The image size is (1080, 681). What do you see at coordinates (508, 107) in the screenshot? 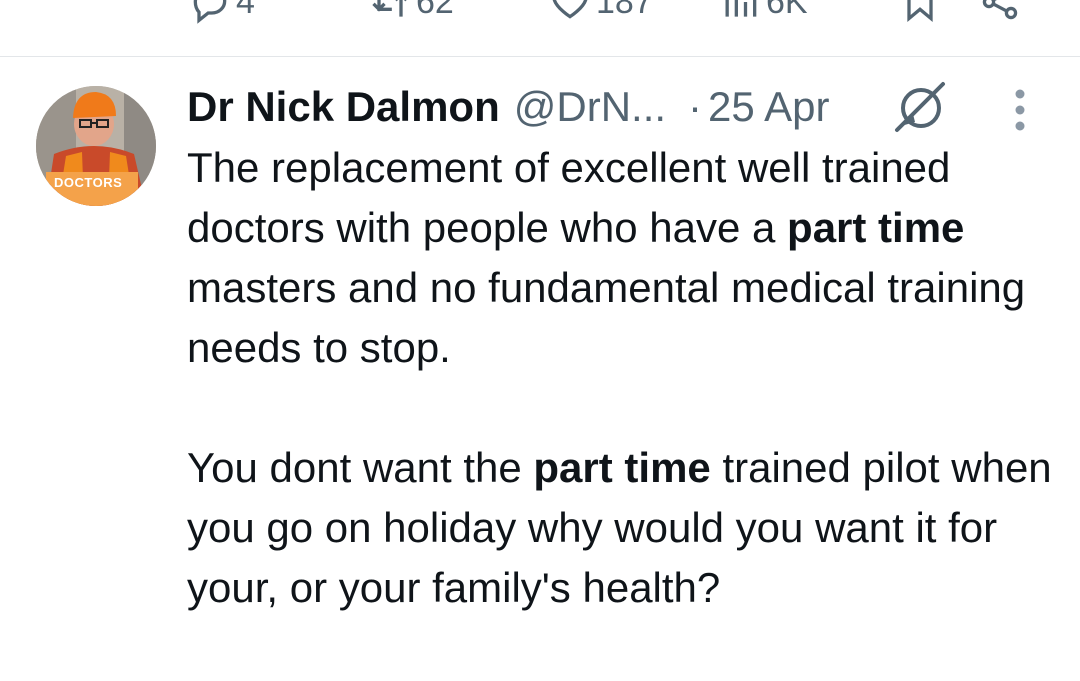
I see `tweet-header: Dr Nick Dalmon @DrN... · 25 Apr` at bounding box center [508, 107].